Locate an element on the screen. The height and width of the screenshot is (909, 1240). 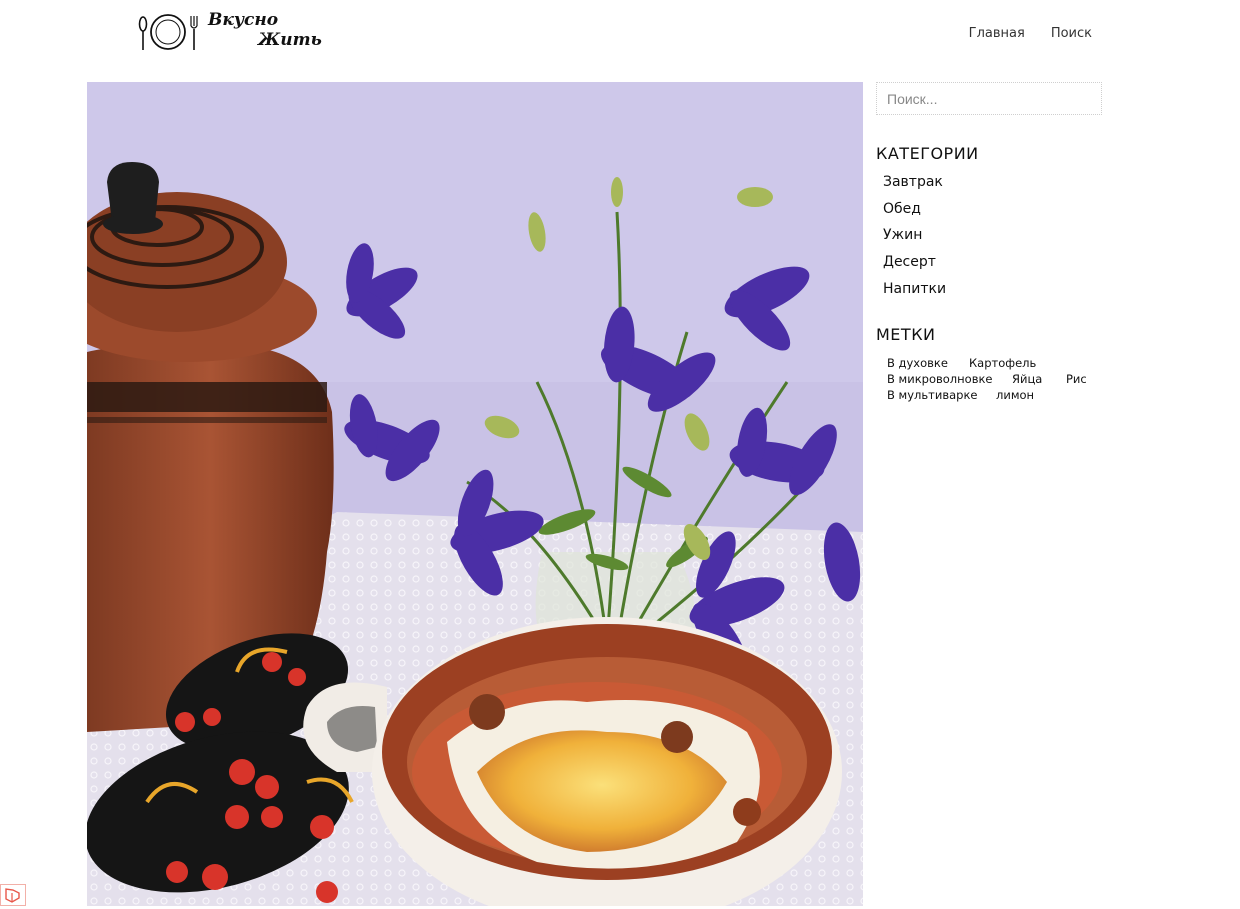
search-input is located at coordinates (989, 98).